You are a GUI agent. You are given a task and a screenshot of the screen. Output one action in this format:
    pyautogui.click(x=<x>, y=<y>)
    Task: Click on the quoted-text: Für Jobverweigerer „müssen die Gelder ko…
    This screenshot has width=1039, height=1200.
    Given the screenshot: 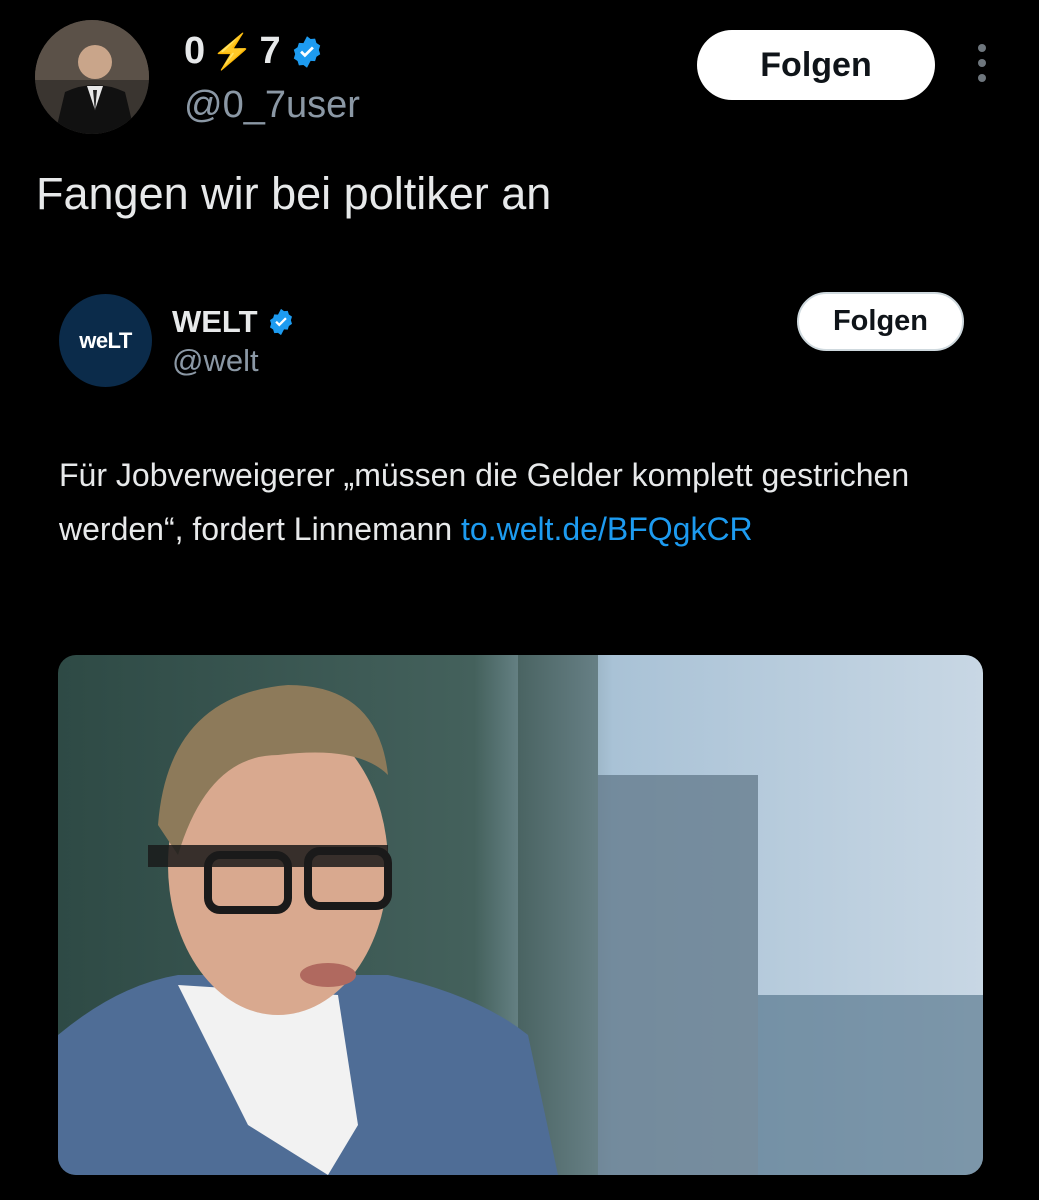 What is the action you would take?
    pyautogui.click(x=509, y=502)
    